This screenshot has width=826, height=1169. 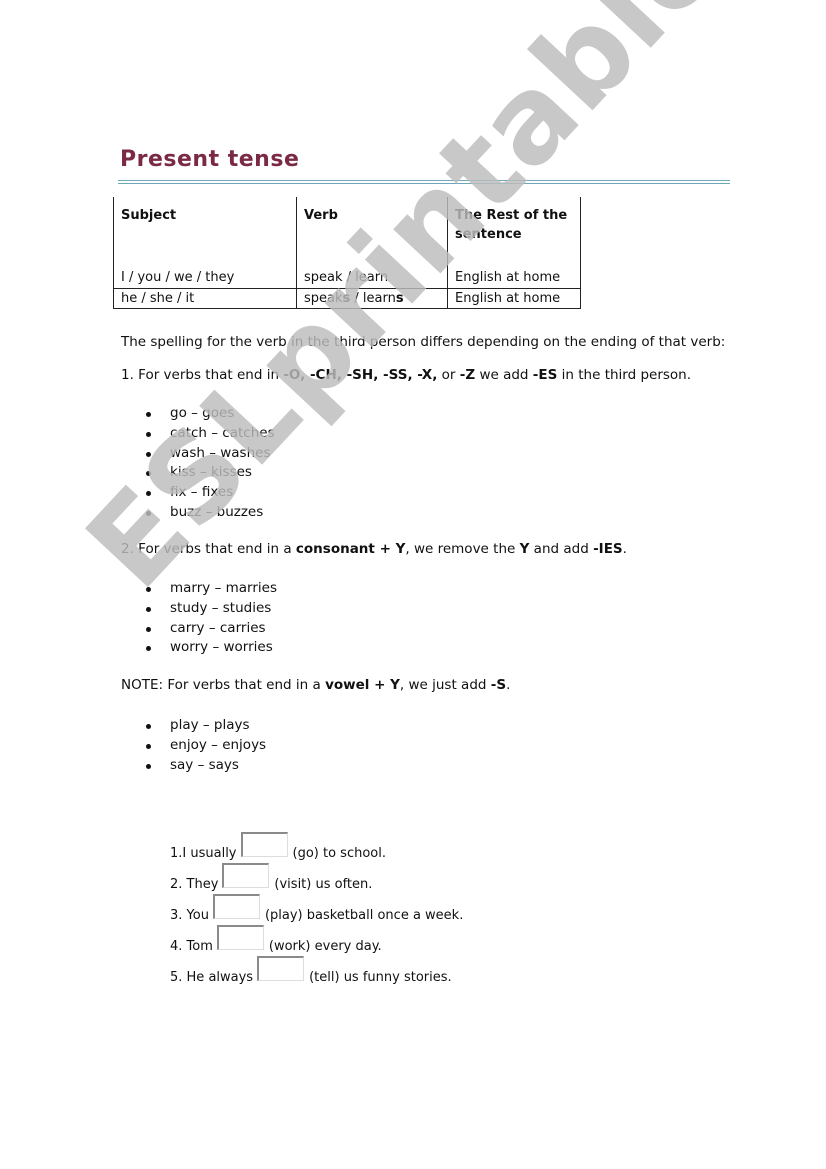 I want to click on list-item: wash – washes, so click(x=209, y=454).